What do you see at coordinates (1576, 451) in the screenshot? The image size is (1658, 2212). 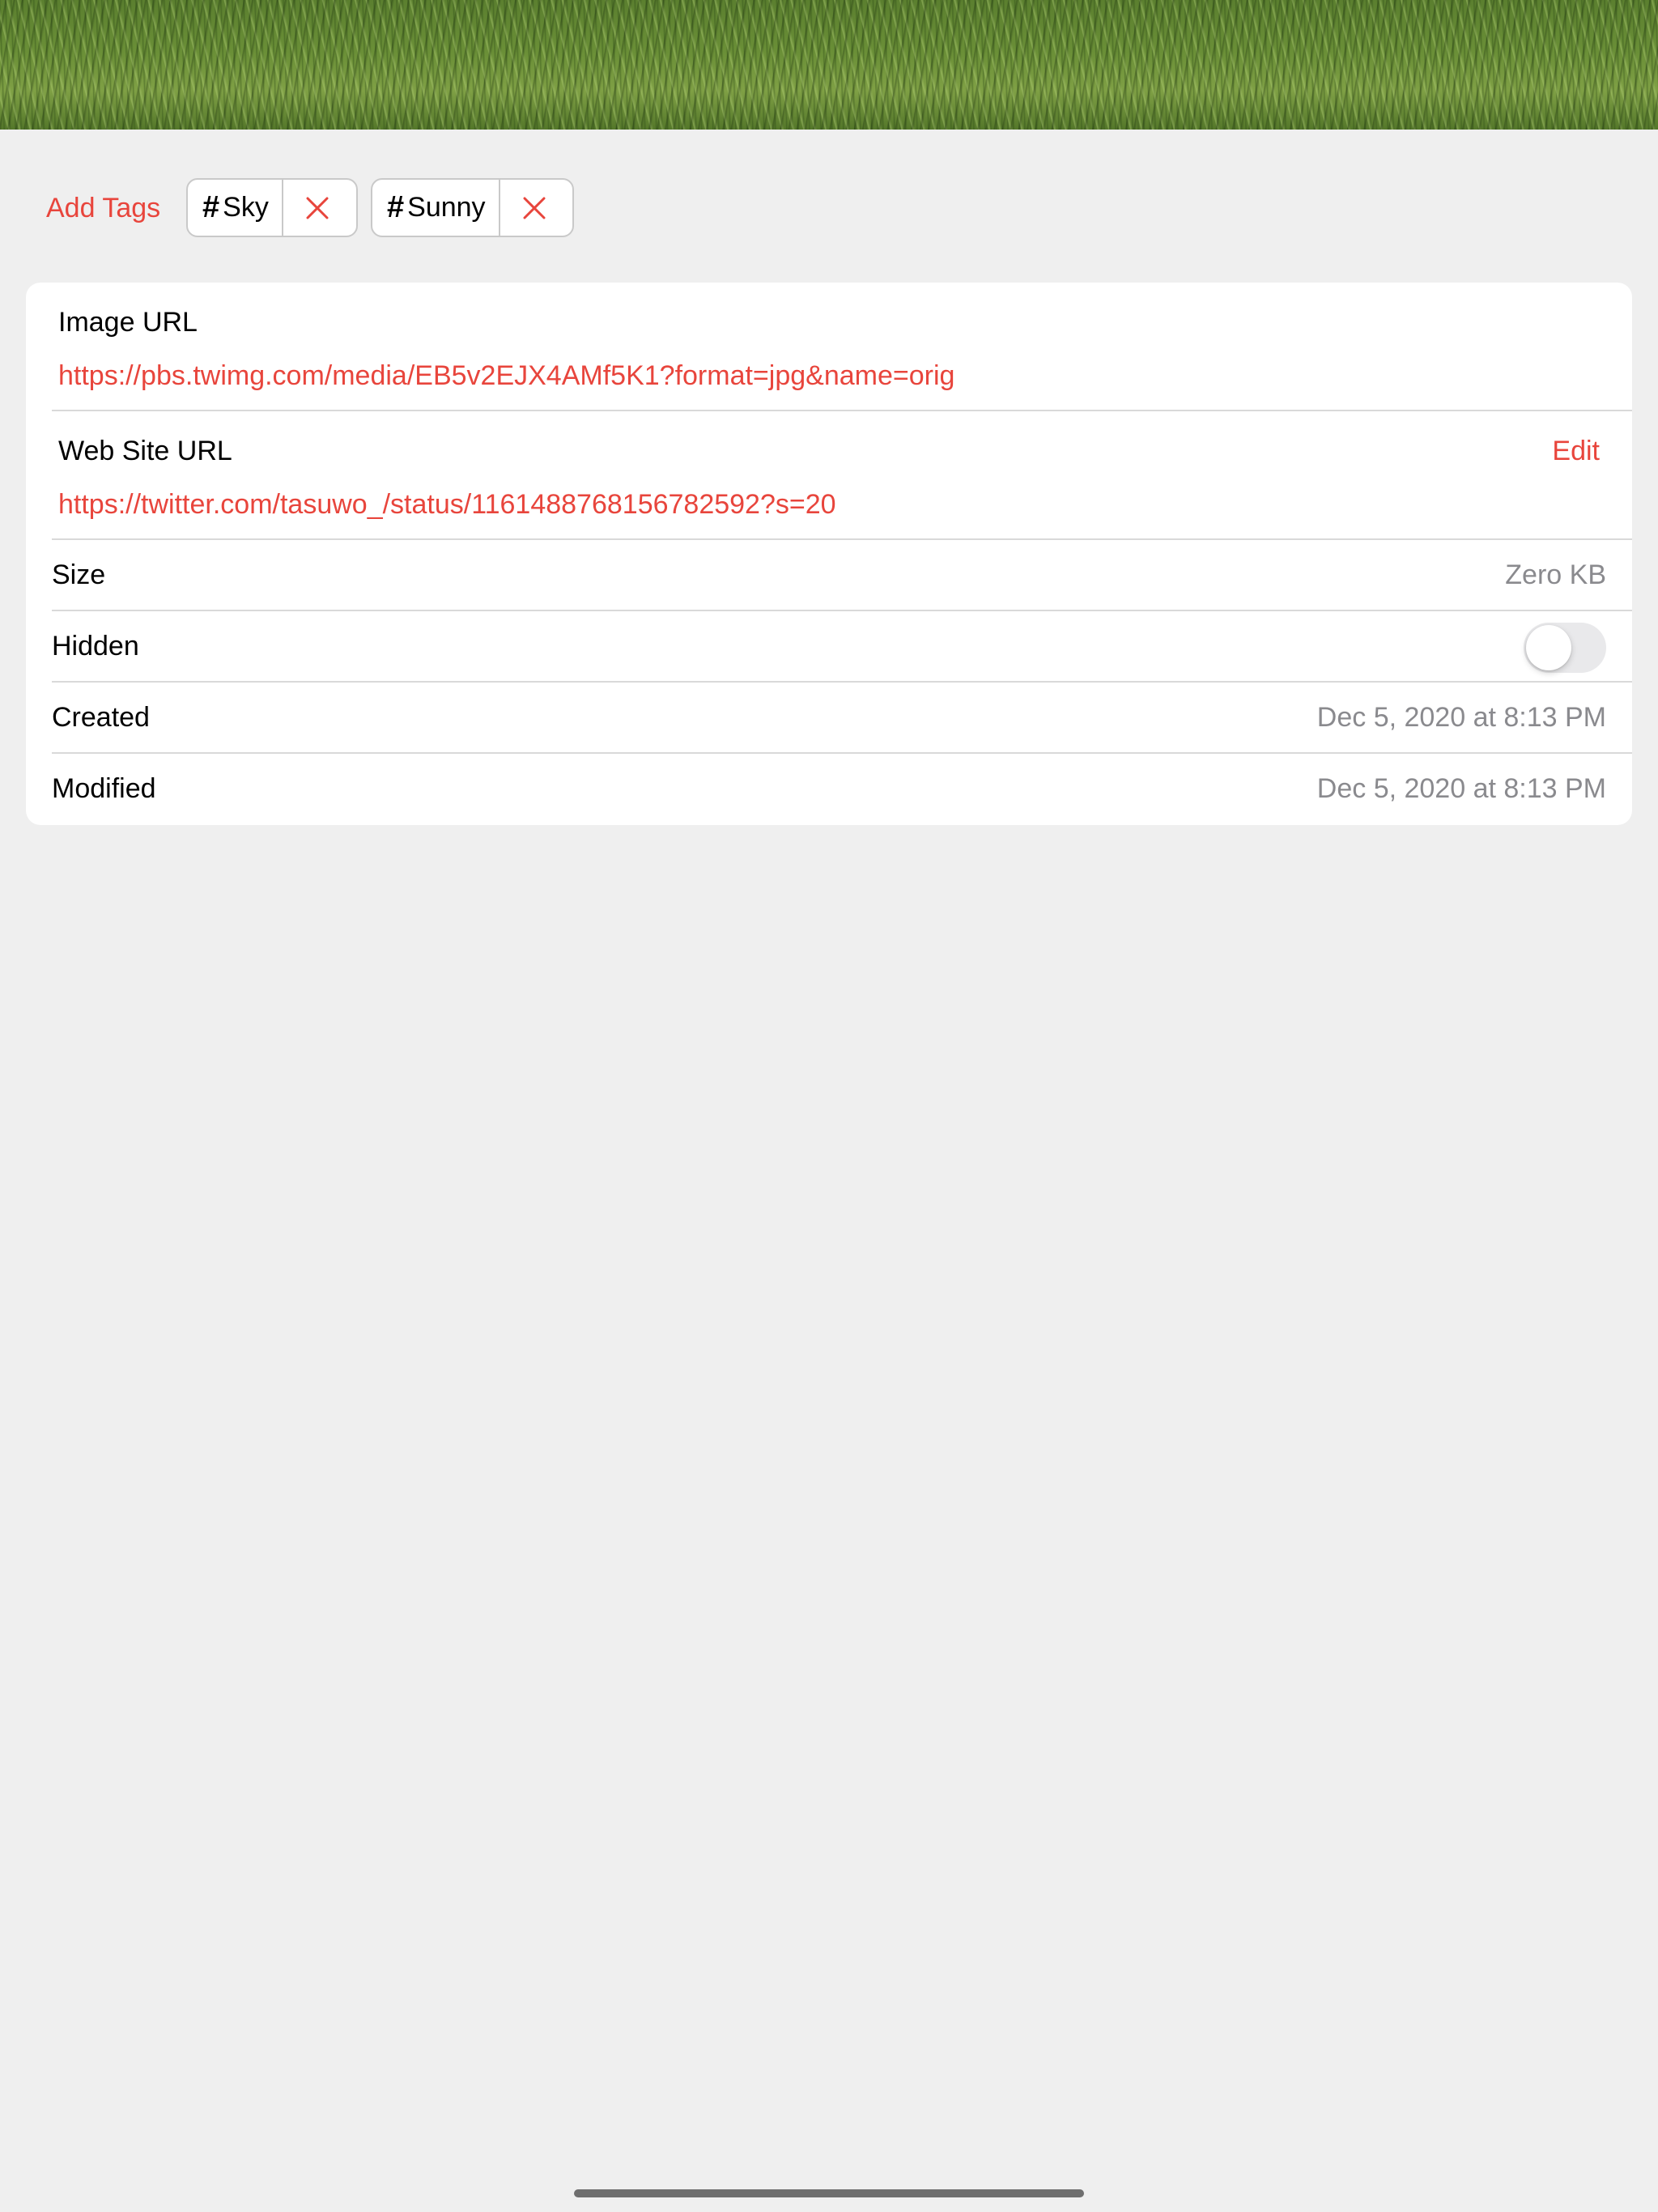 I see `edit-website-url-button: Edit` at bounding box center [1576, 451].